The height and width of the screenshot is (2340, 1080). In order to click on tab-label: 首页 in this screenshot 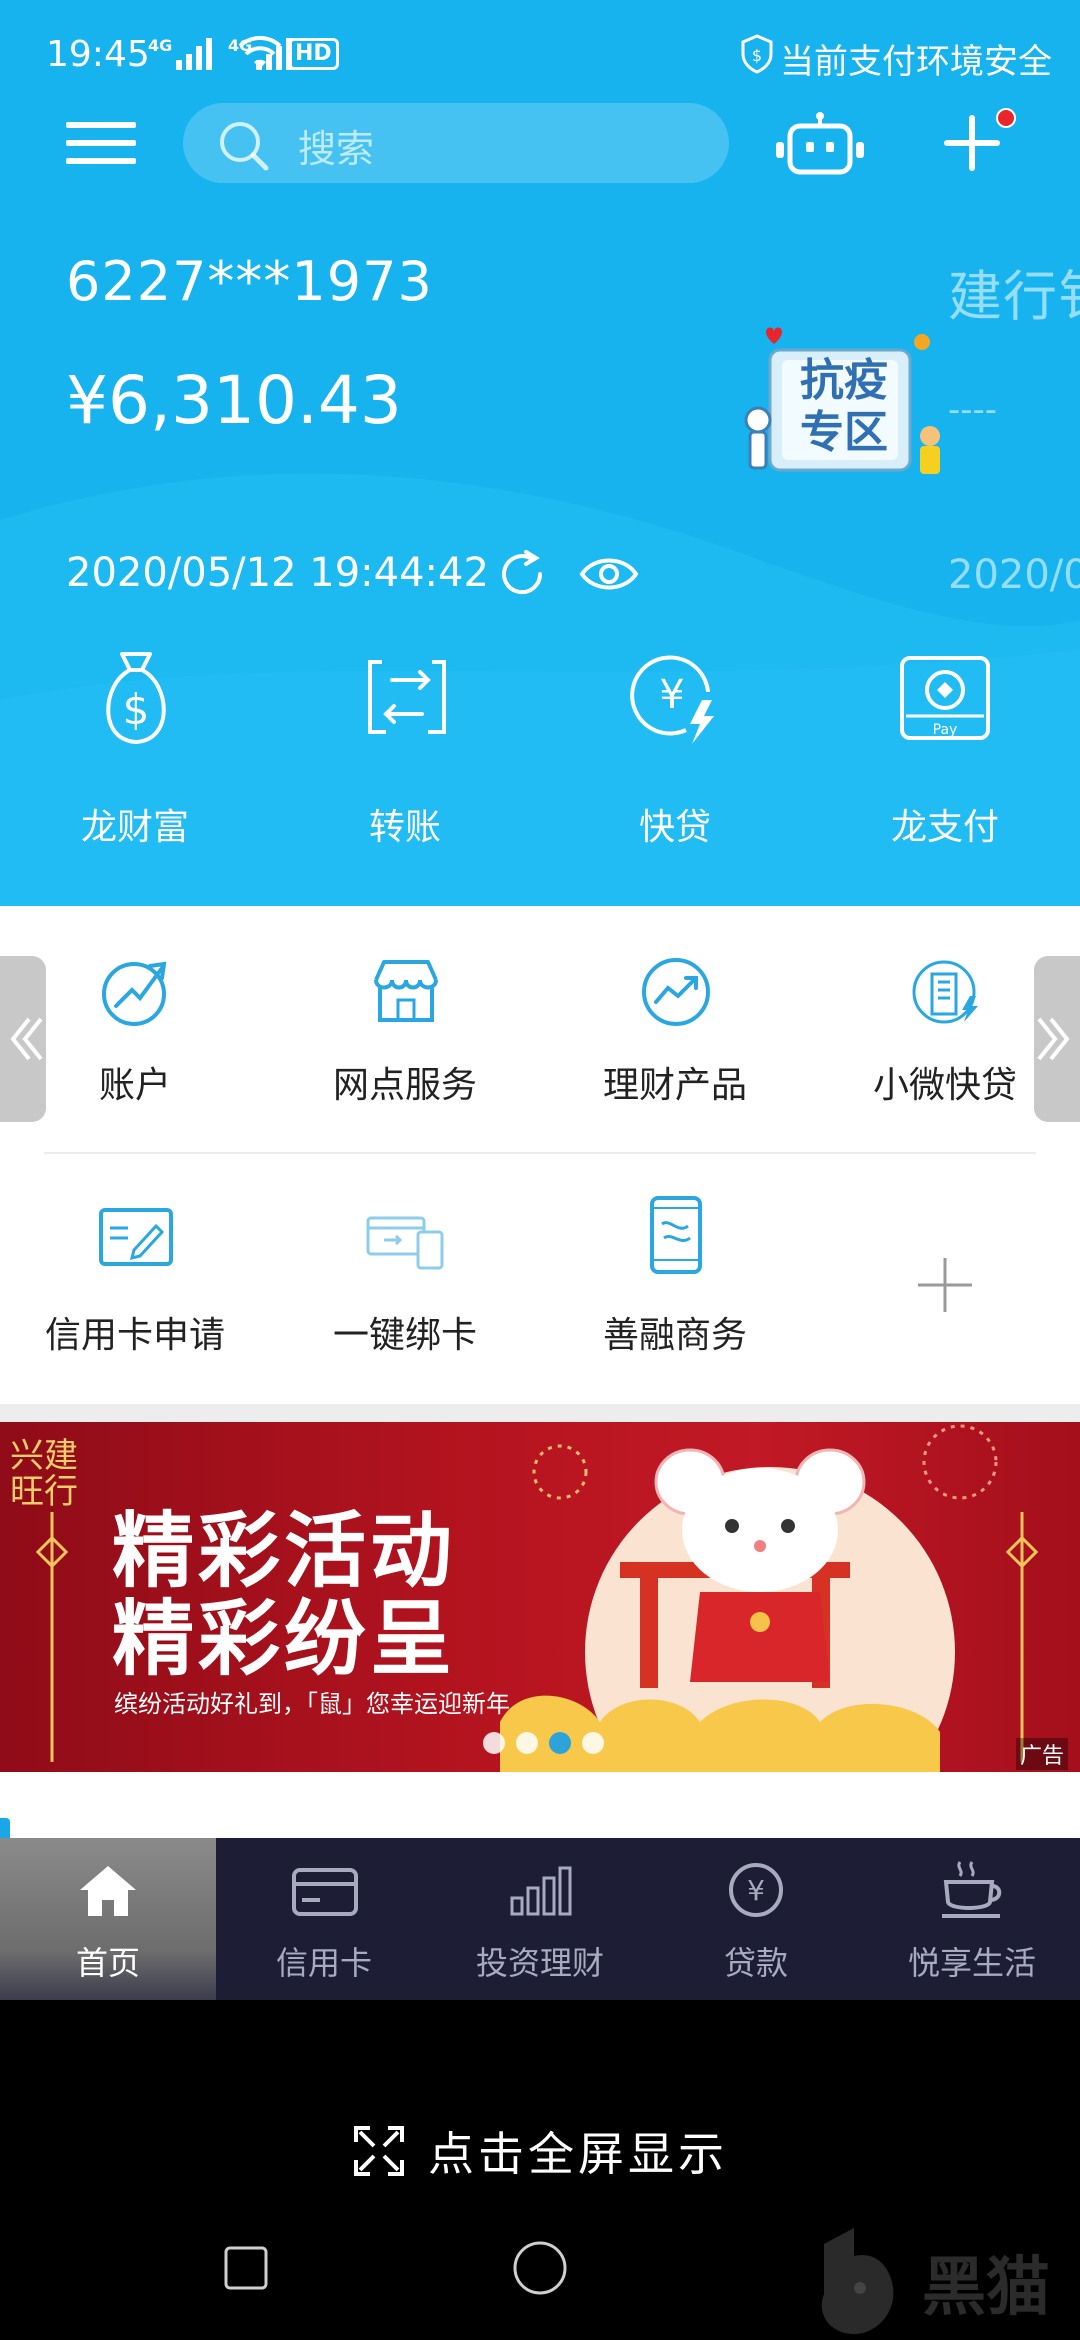, I will do `click(107, 1963)`.